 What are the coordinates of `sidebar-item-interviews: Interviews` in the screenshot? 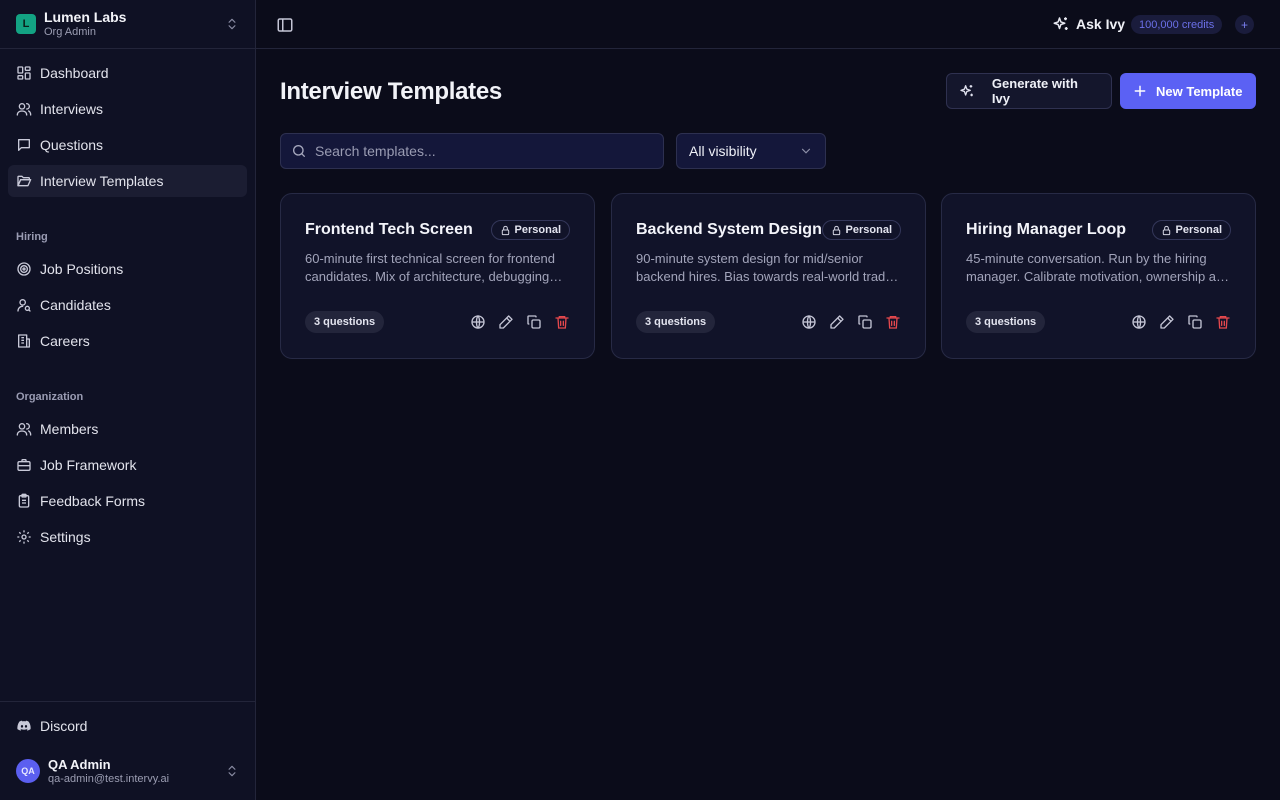 It's located at (127, 109).